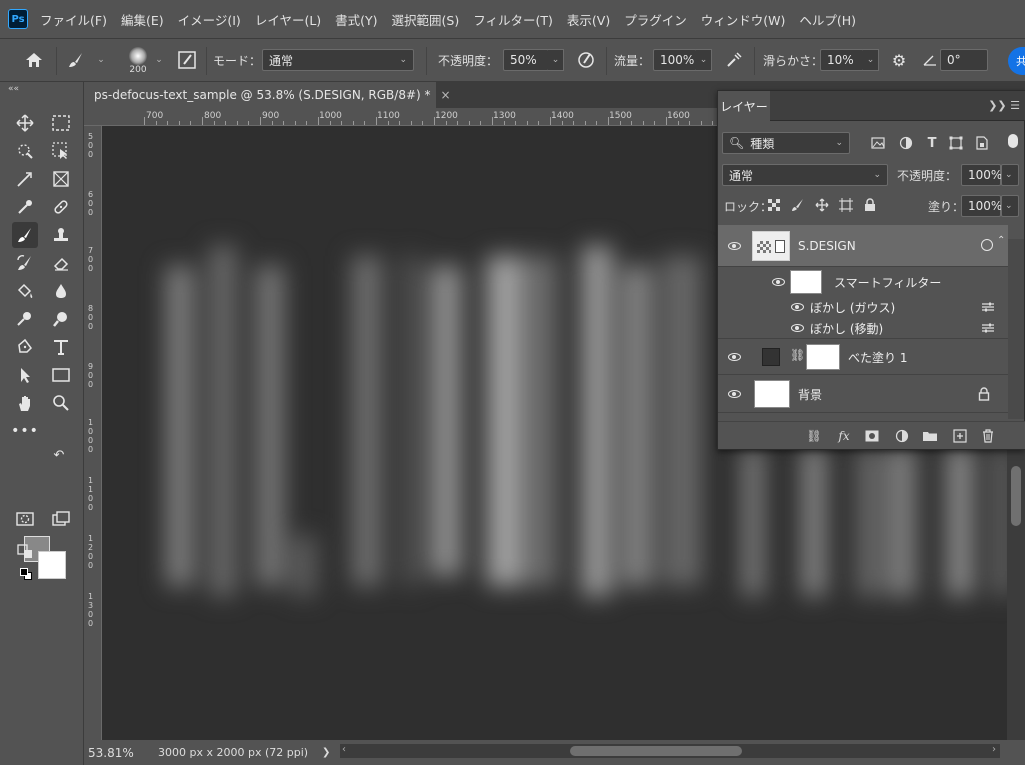  Describe the element at coordinates (778, 282) in the screenshot. I see `smart-filter-eye-icon` at that location.